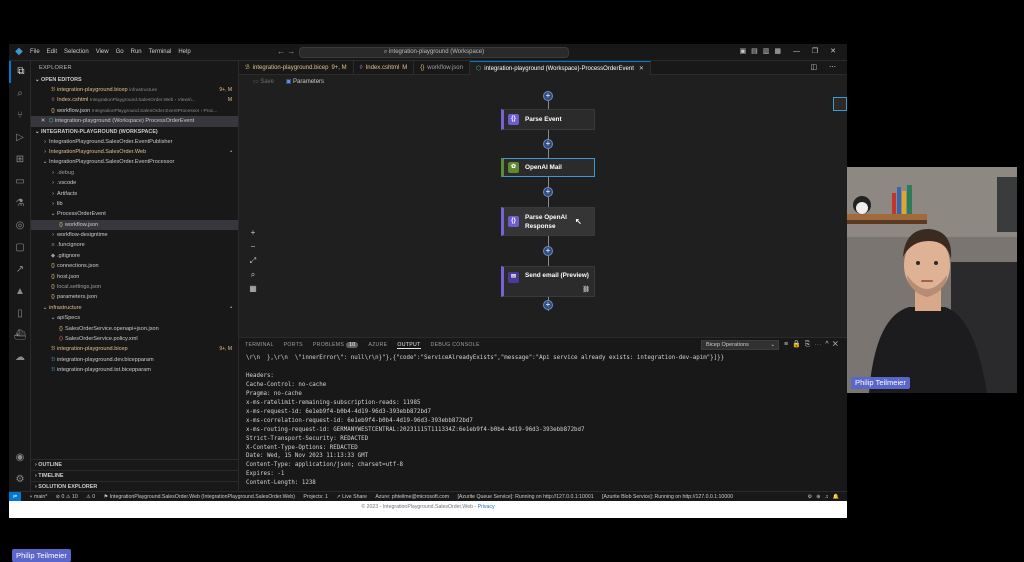 The height and width of the screenshot is (562, 1024). Describe the element at coordinates (384, 68) in the screenshot. I see `tab-index: ◊ Index.cshtml M` at that location.